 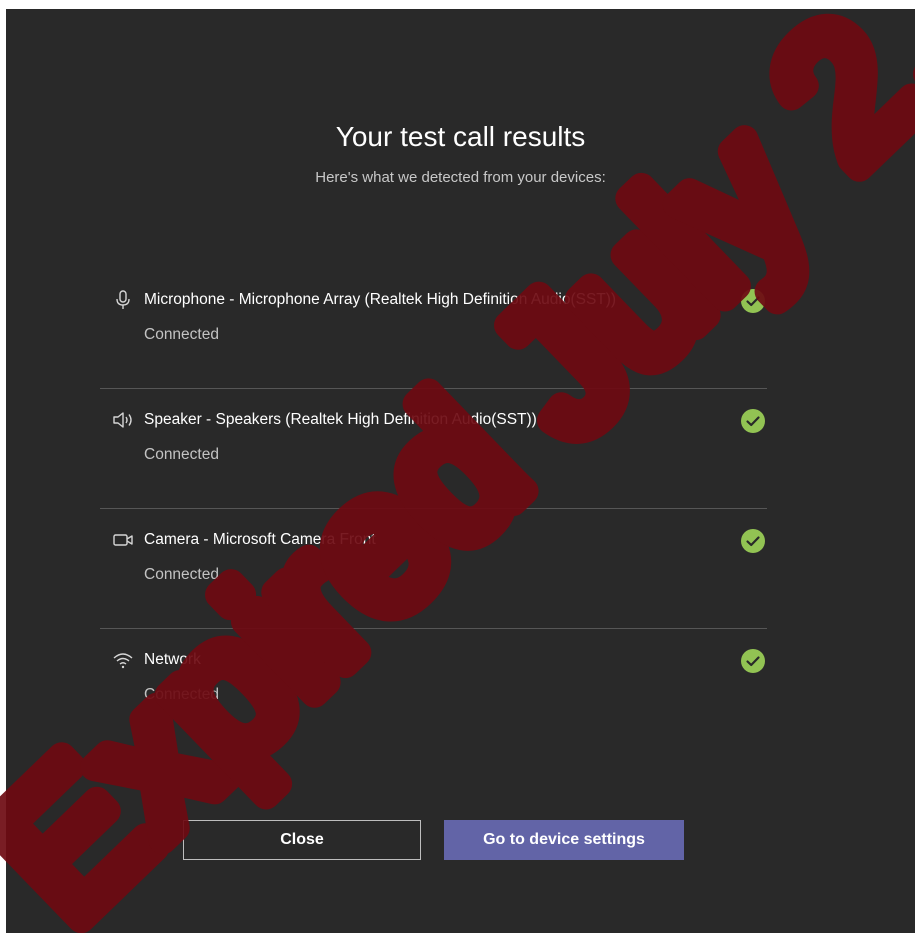 I want to click on device-name-camera: Camera - Microsoft Camera Front, so click(x=260, y=539).